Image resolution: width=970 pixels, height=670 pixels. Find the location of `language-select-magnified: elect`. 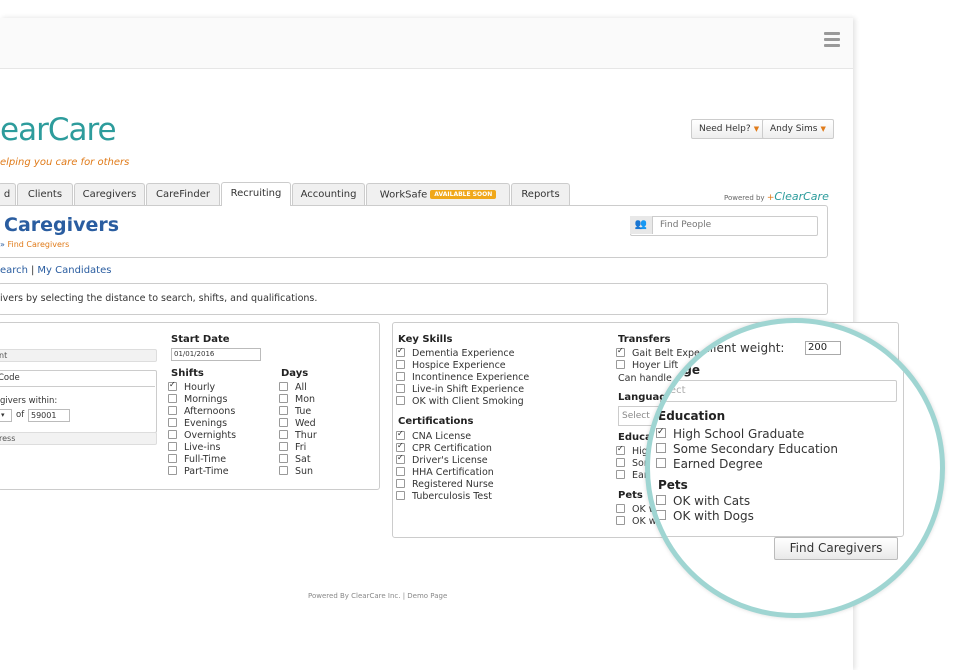

language-select-magnified: elect is located at coordinates (777, 391).